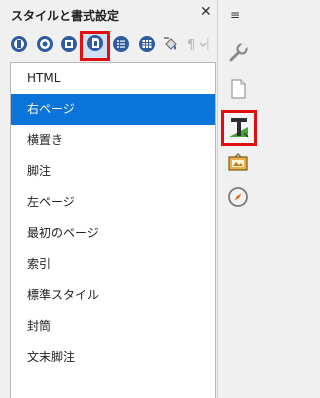  I want to click on sidebar-menu-icon: ≡, so click(235, 15).